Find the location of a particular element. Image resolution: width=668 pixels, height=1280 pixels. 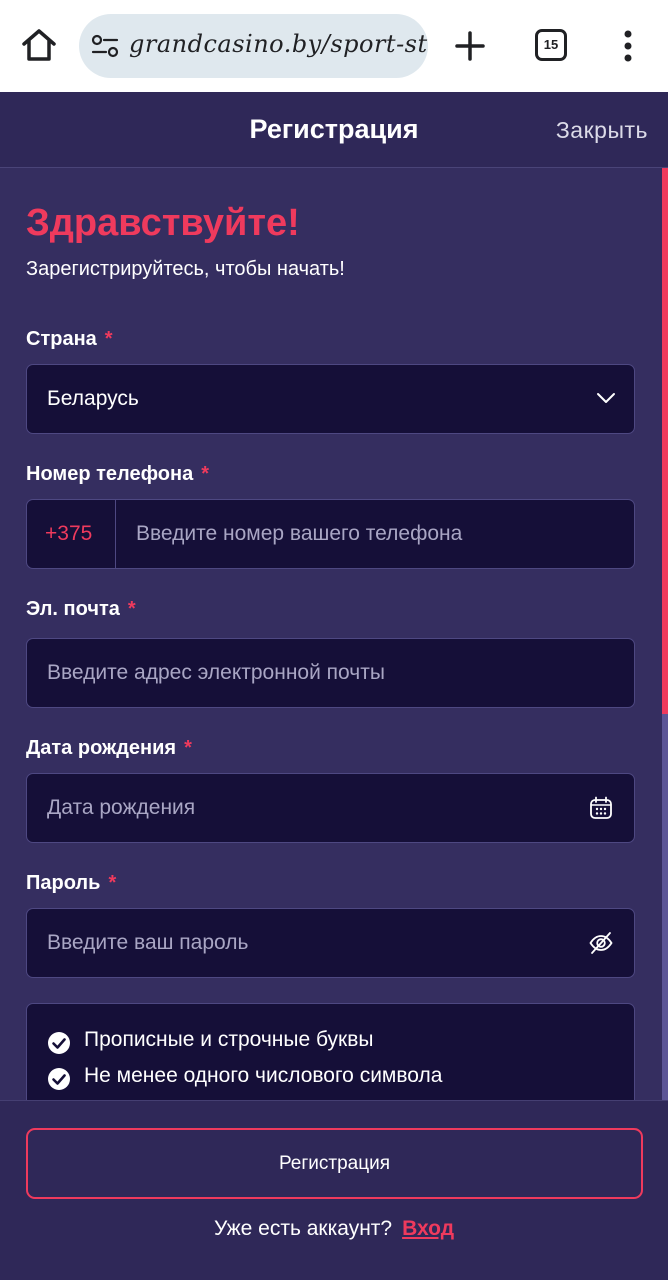

tab-switcher-icon: 15 is located at coordinates (551, 45).